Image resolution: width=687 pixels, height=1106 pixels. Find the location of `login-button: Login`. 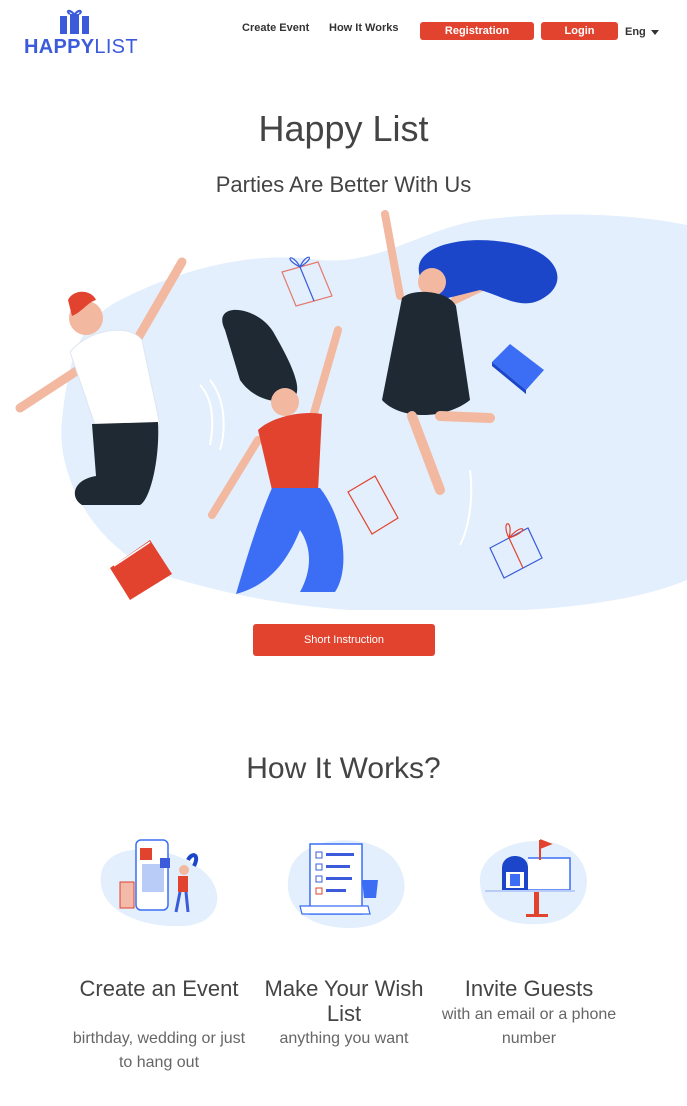

login-button: Login is located at coordinates (579, 31).